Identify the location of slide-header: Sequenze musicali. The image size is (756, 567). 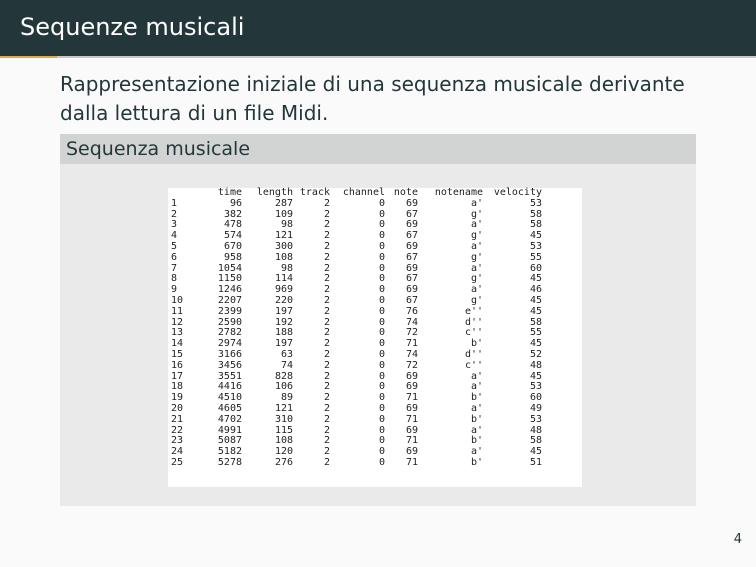
(378, 28).